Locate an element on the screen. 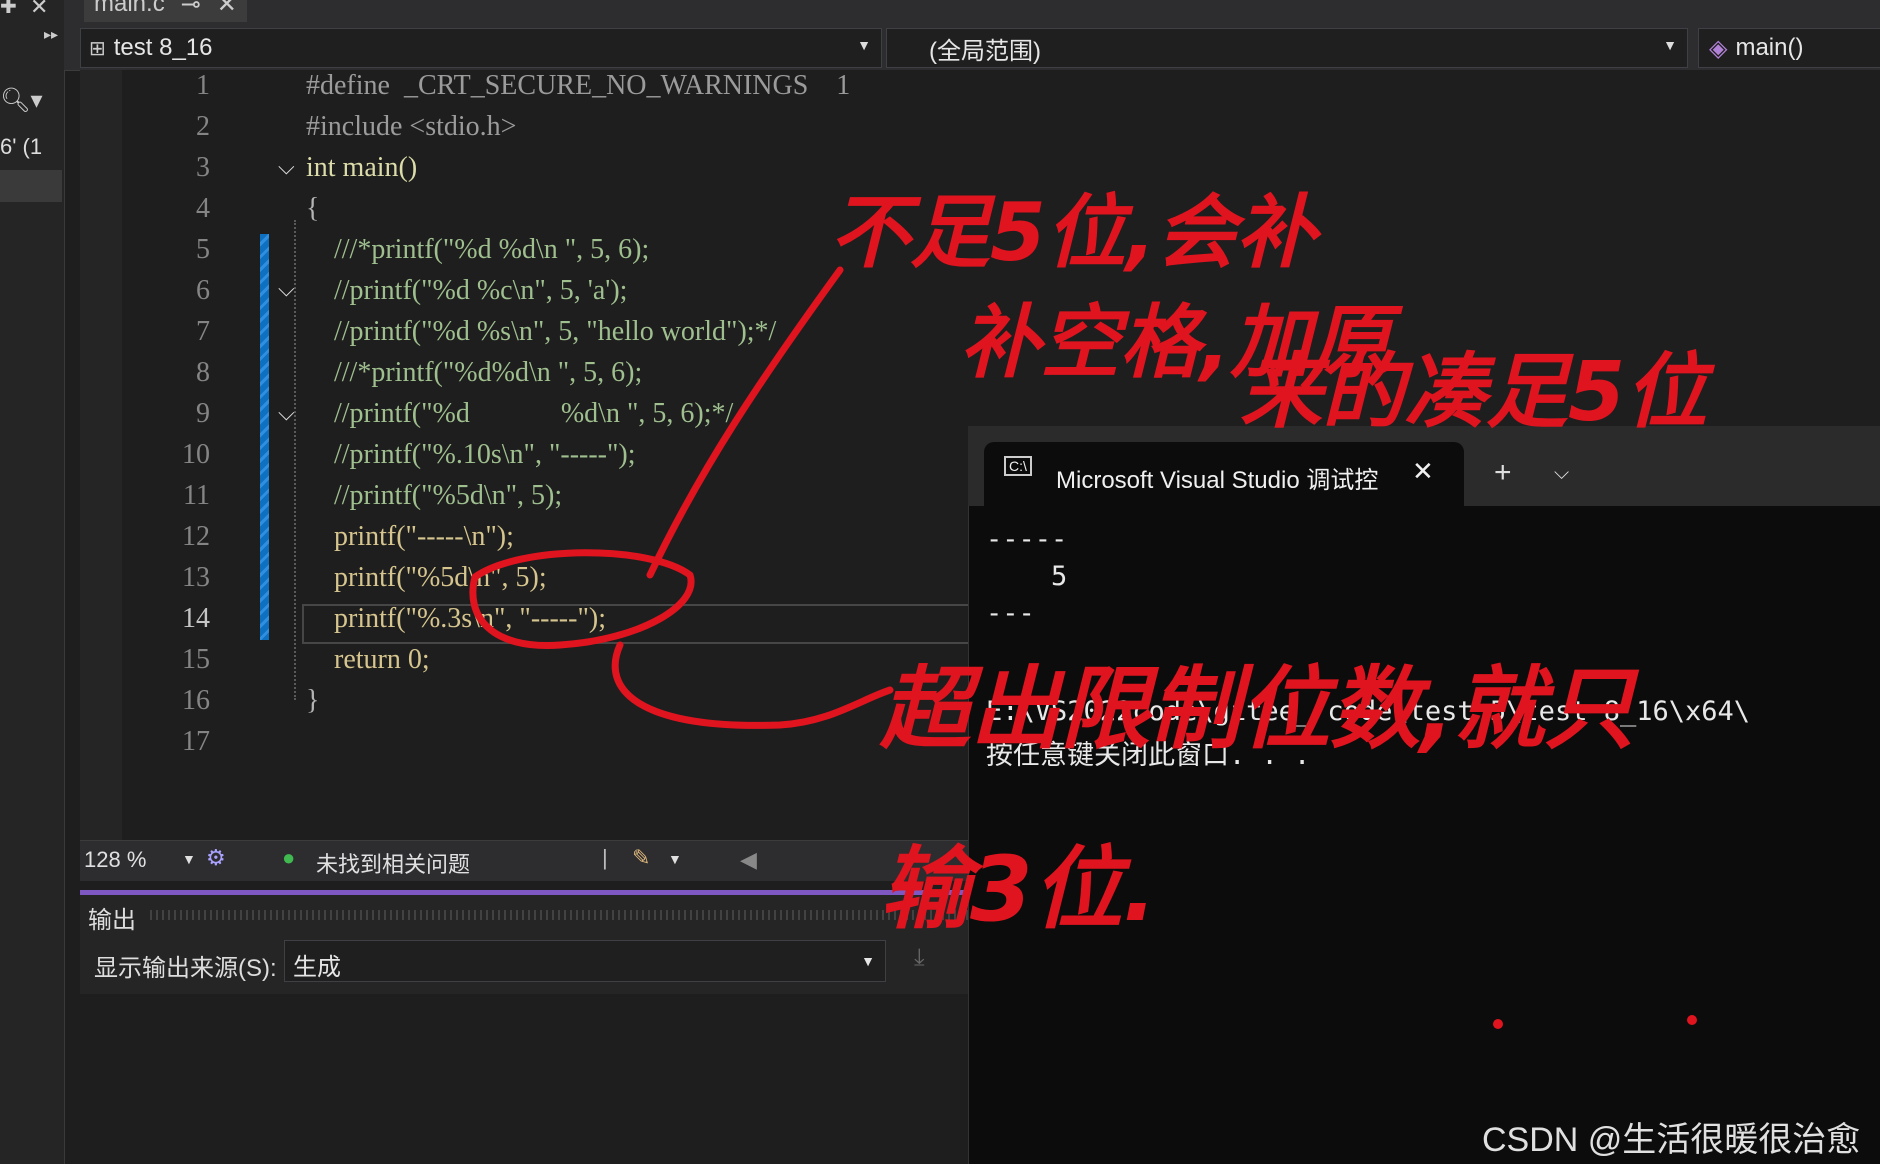  scope-dropdown: (全局范围) ▼ is located at coordinates (1287, 48).